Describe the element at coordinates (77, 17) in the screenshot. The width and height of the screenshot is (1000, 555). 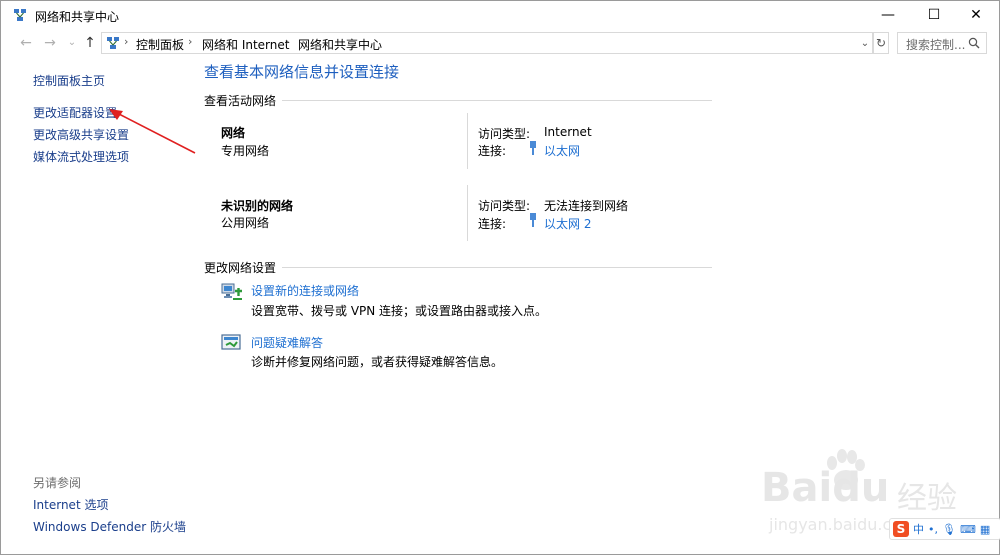
I see `window-title: 网络和共享中心` at that location.